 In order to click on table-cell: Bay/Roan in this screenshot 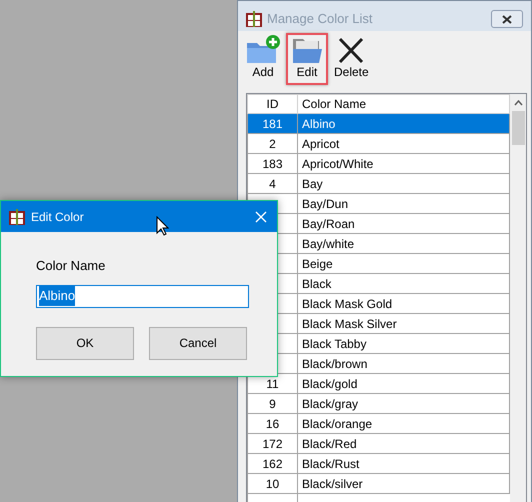, I will do `click(404, 224)`.